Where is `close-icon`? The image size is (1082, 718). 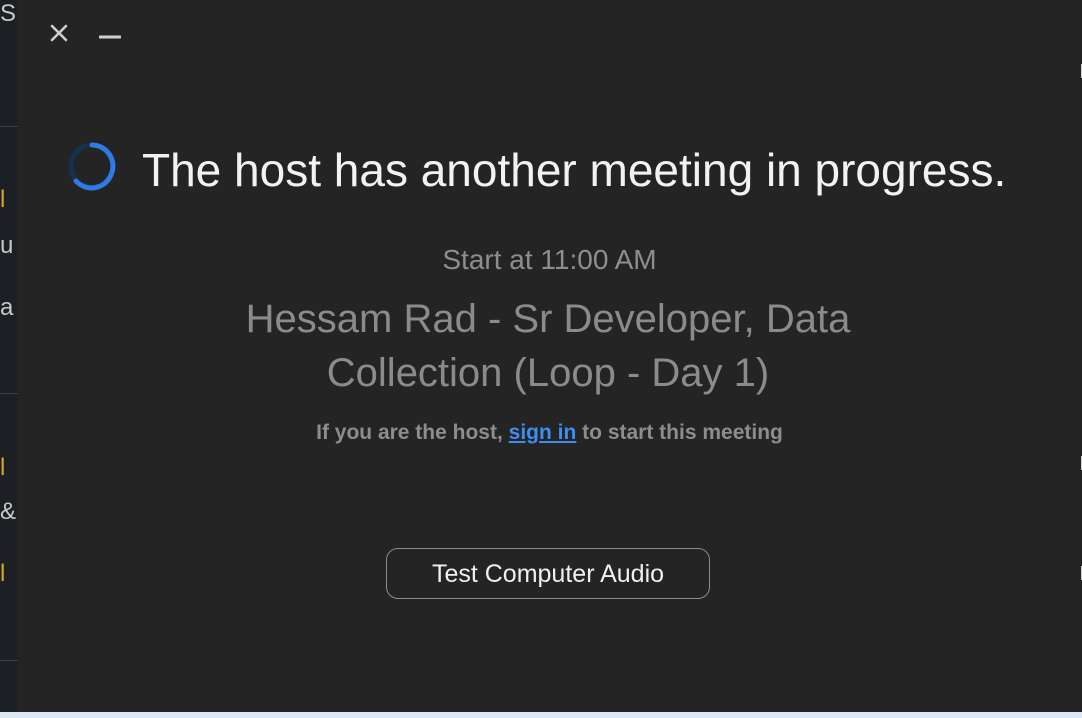
close-icon is located at coordinates (59, 33).